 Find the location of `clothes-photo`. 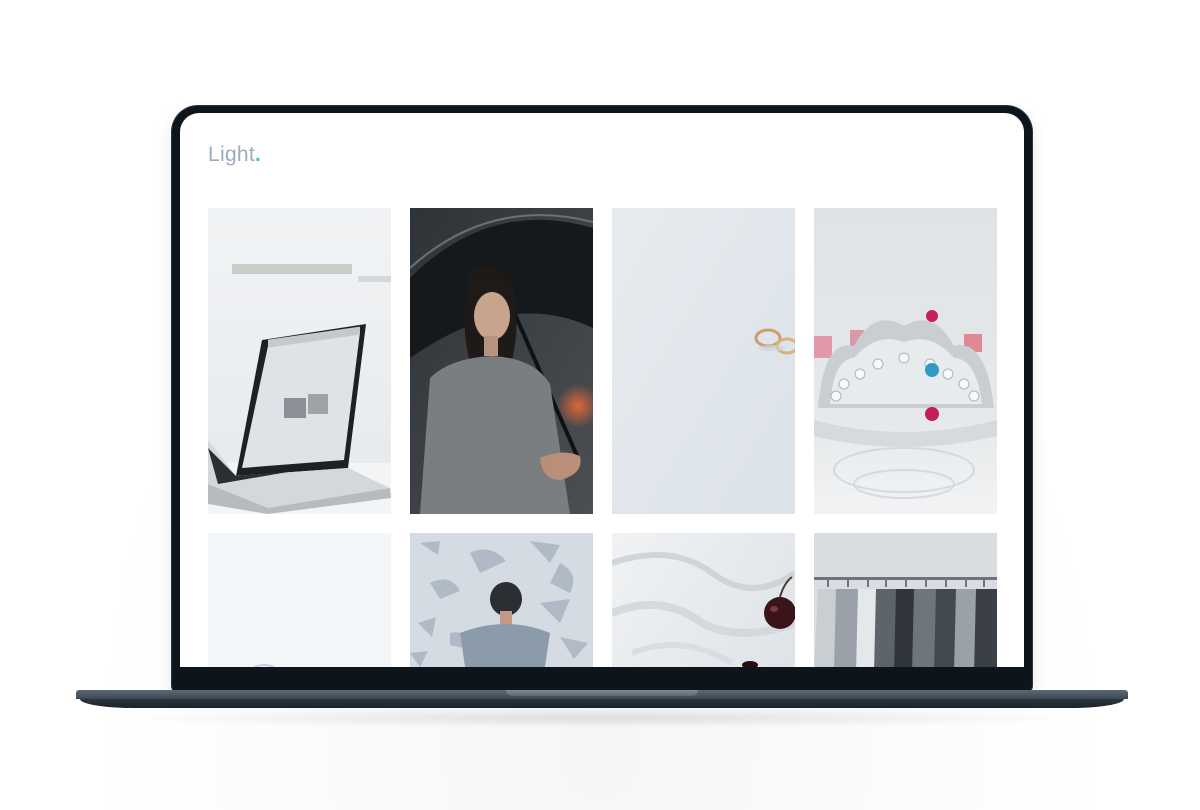

clothes-photo is located at coordinates (905, 600).